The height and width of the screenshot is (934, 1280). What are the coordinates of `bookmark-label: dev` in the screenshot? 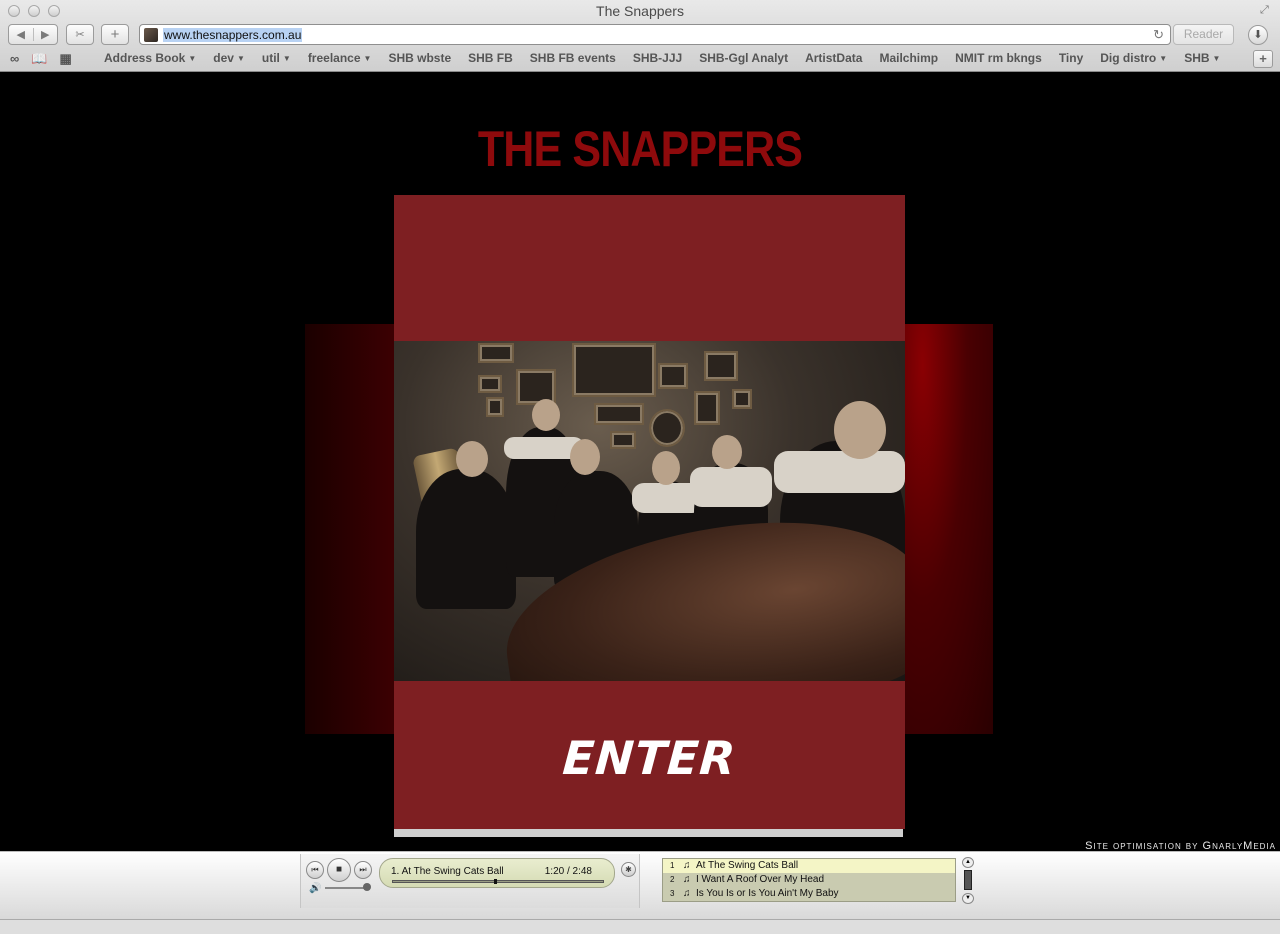 It's located at (223, 58).